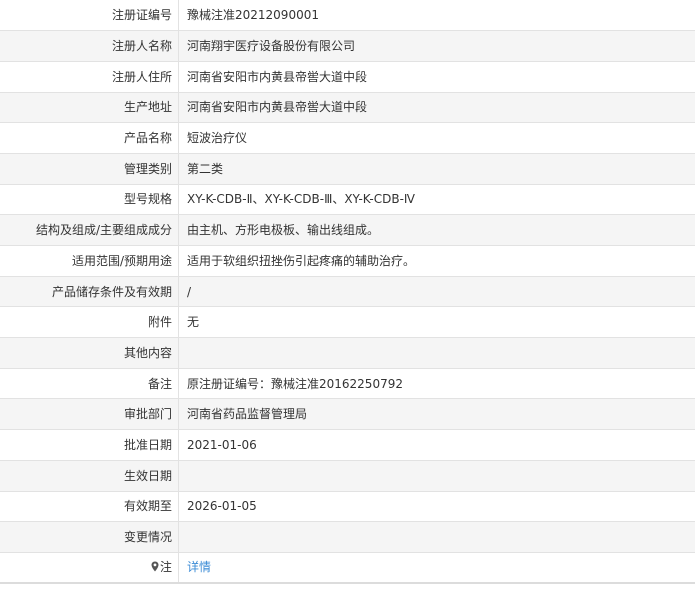 This screenshot has height=591, width=695. I want to click on row-label-production-address: 生产地址, so click(89, 108).